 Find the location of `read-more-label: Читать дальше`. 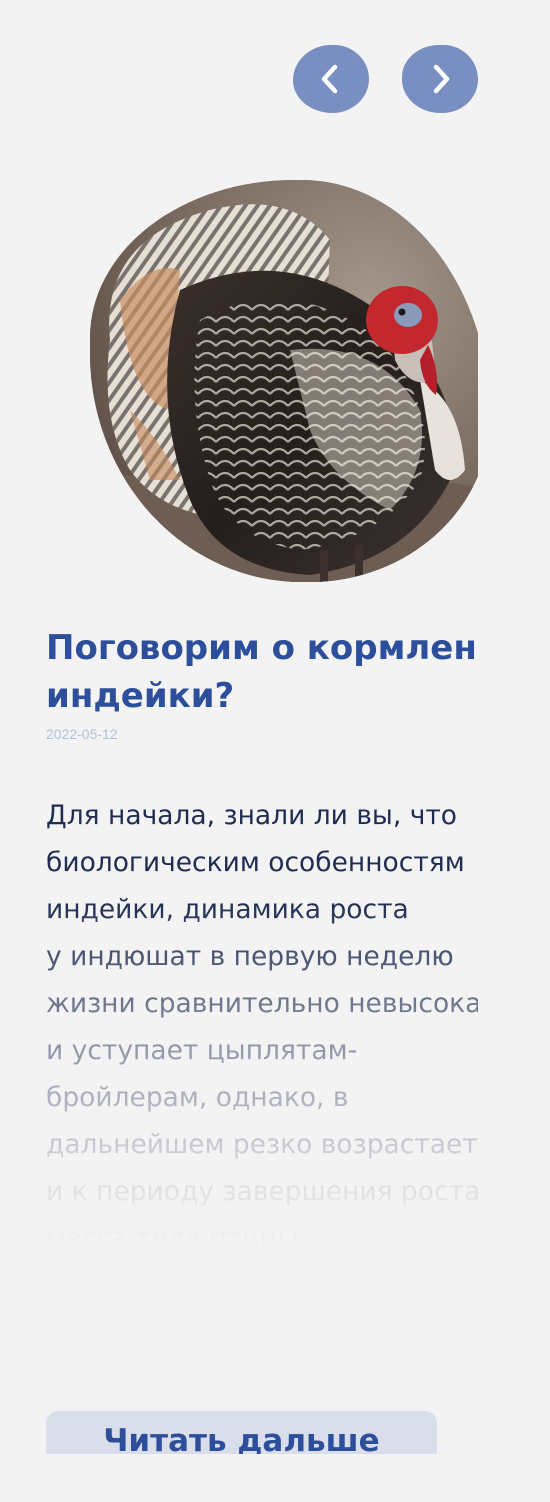

read-more-label: Читать дальше is located at coordinates (241, 1438).